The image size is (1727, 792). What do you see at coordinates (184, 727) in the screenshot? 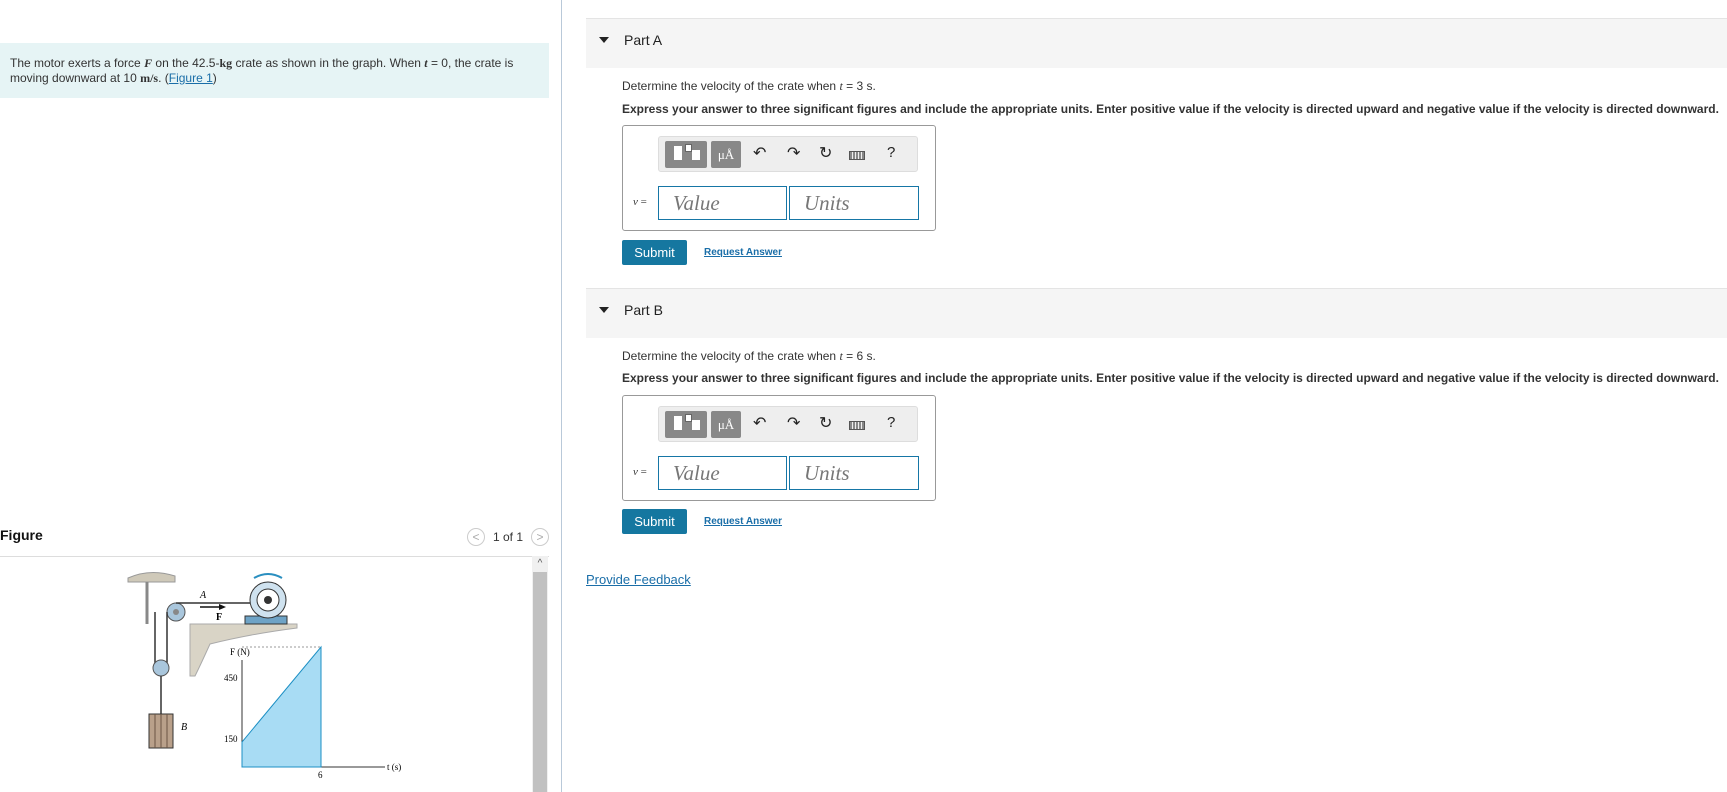
I see `label-b: B` at bounding box center [184, 727].